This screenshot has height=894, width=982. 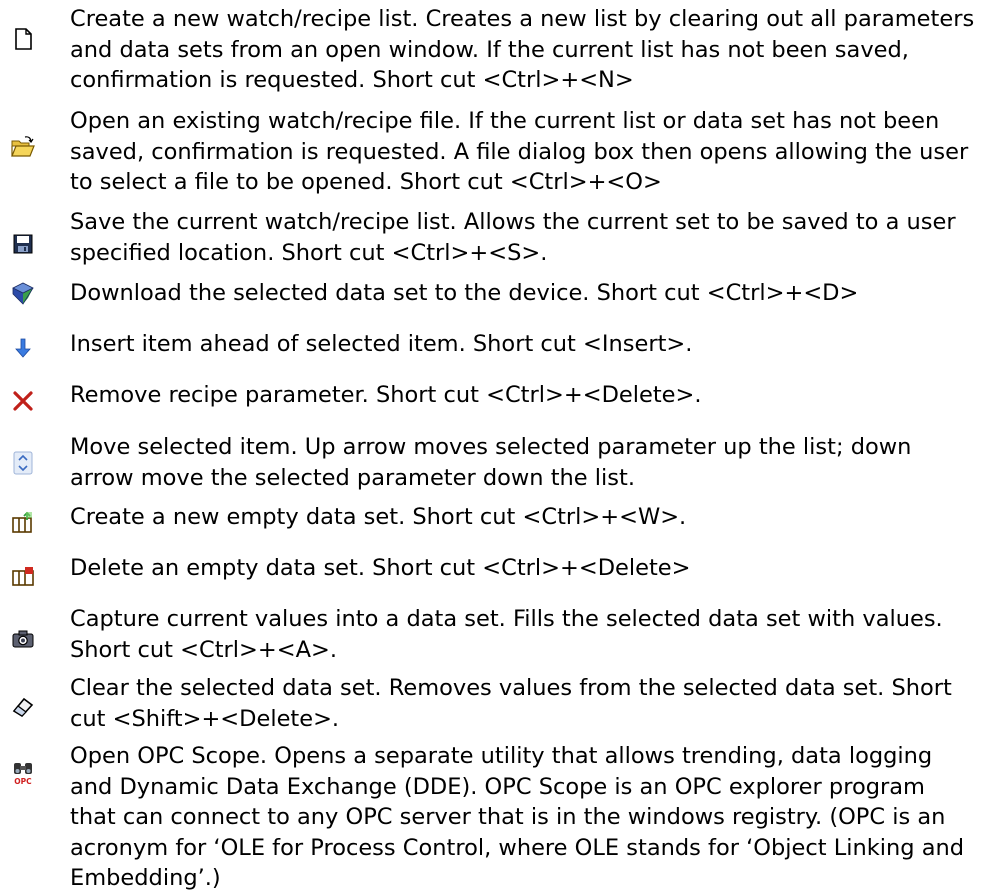 What do you see at coordinates (23, 147) in the screenshot?
I see `open-folder-icon` at bounding box center [23, 147].